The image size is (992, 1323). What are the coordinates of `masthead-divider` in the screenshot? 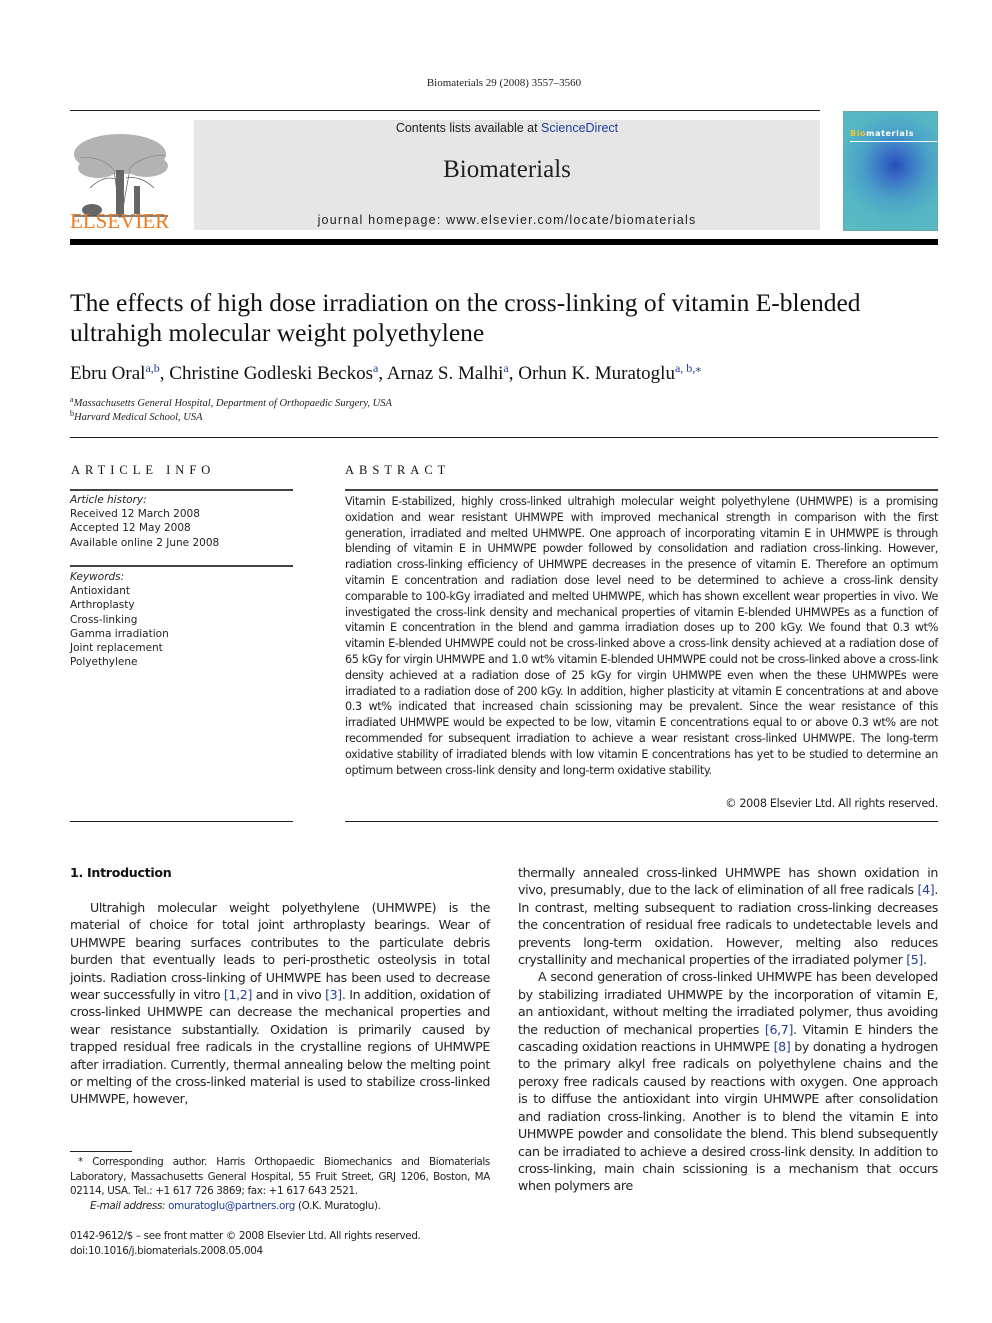 It's located at (504, 242).